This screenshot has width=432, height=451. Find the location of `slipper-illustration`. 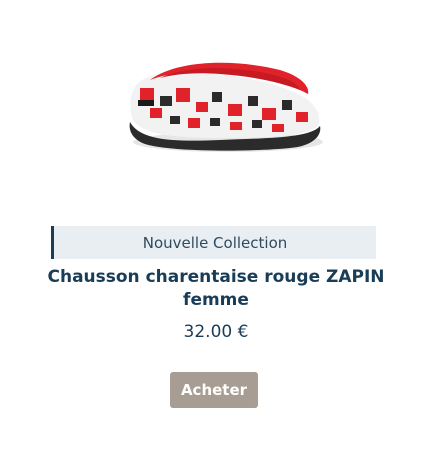

slipper-illustration is located at coordinates (226, 107).